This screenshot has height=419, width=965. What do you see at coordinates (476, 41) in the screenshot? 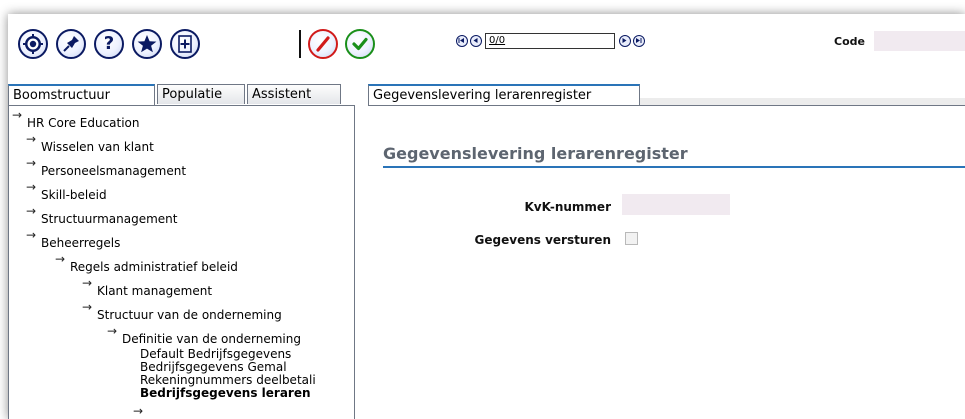
I see `previous-record-icon` at bounding box center [476, 41].